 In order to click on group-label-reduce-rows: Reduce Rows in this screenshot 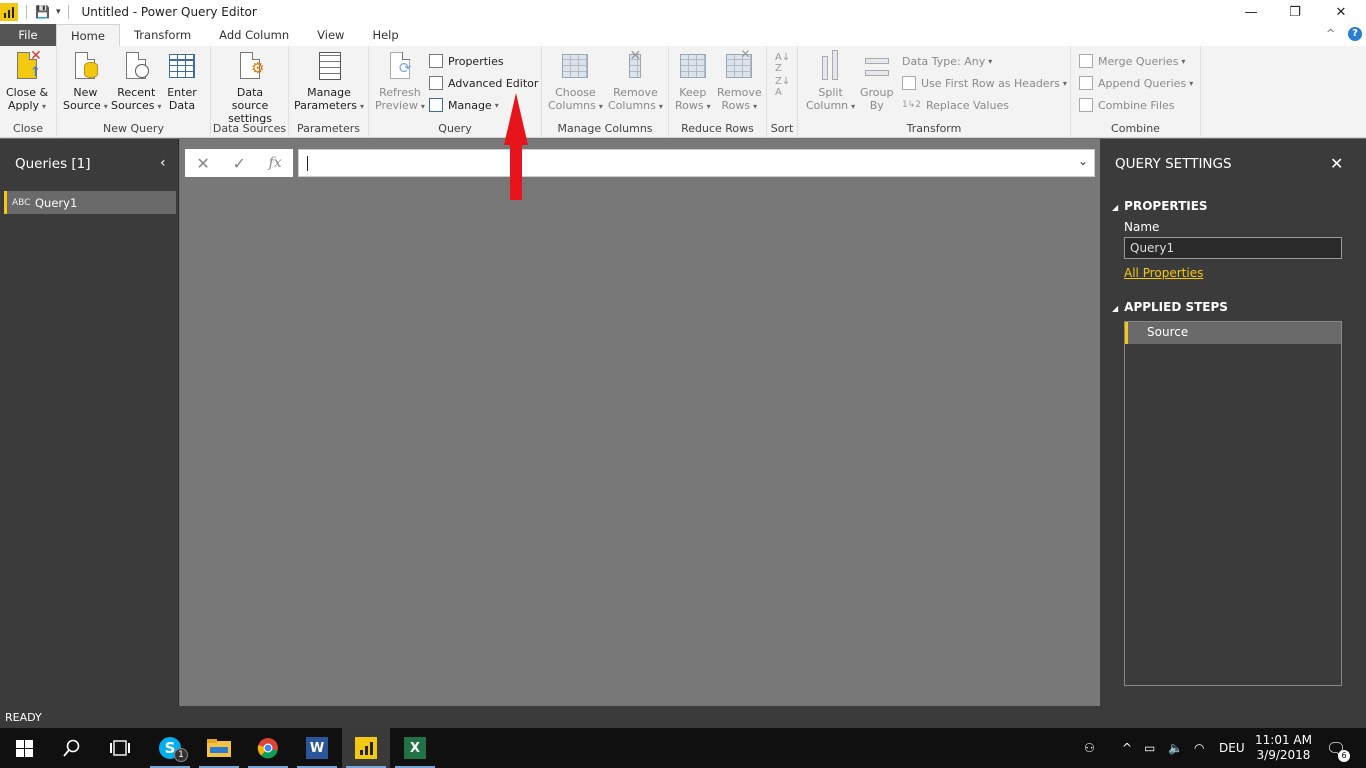, I will do `click(717, 128)`.